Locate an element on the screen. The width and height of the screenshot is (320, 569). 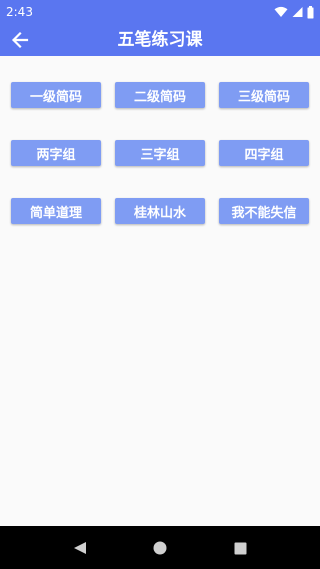
system-nav-bar is located at coordinates (160, 547).